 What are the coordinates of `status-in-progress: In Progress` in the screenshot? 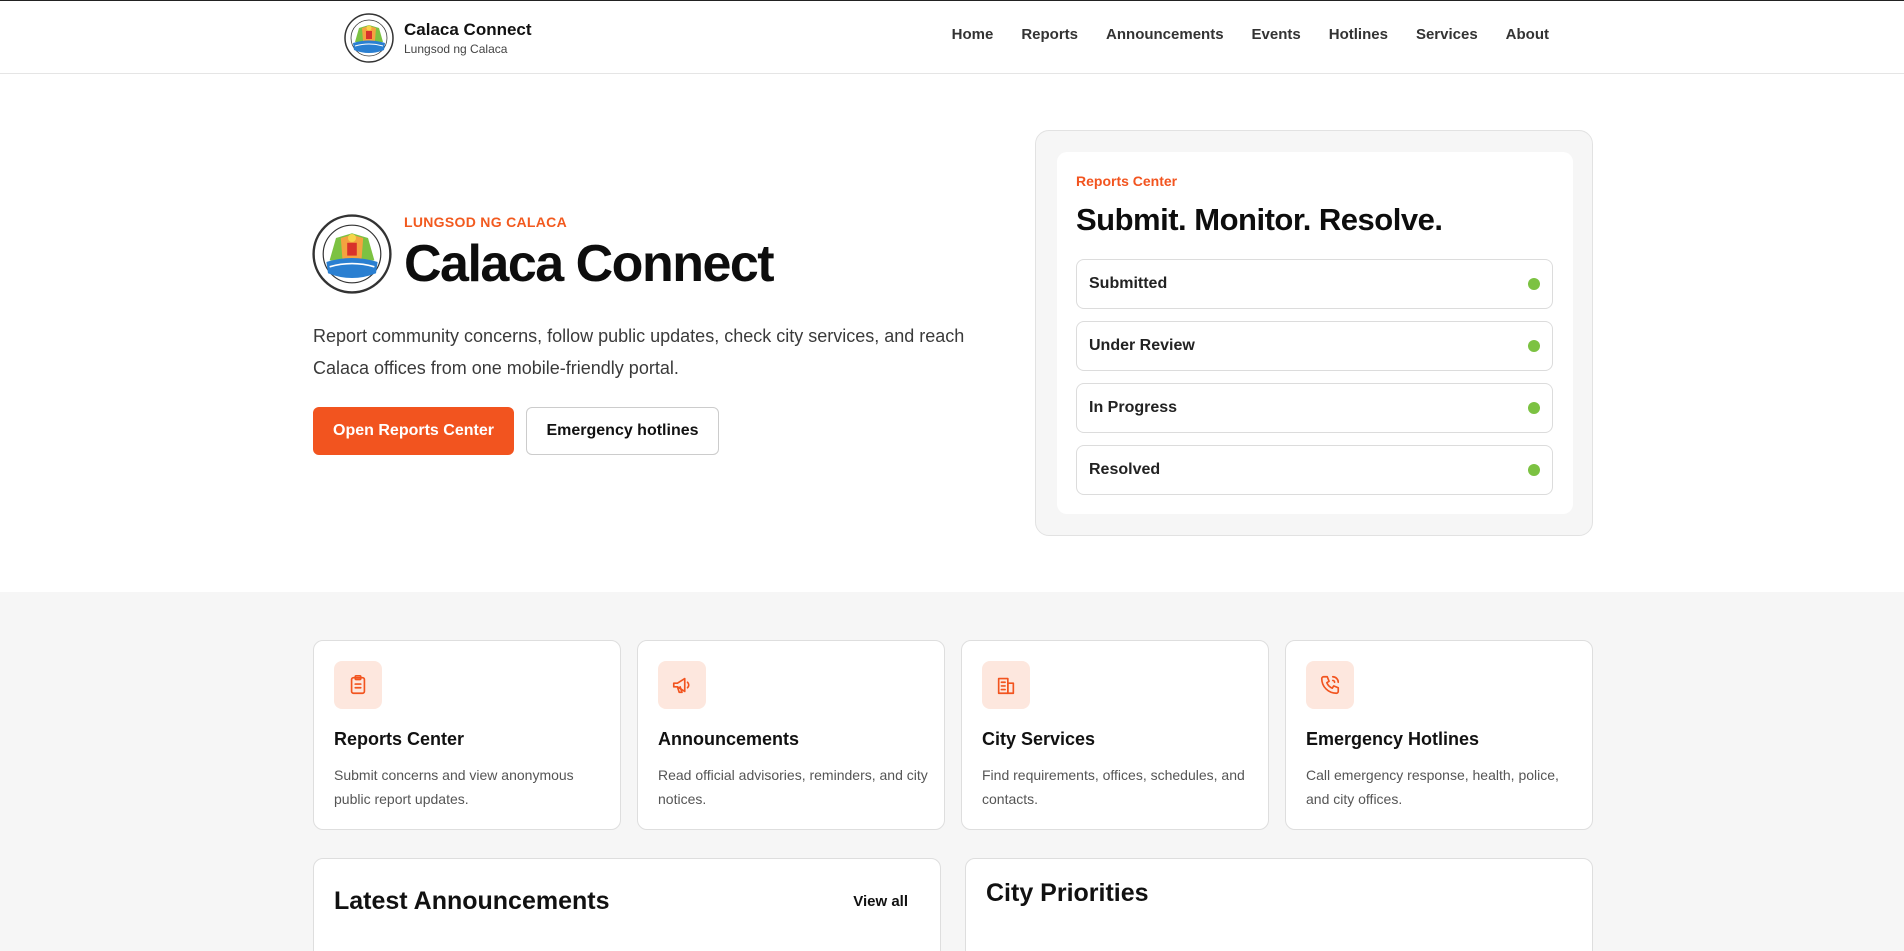 It's located at (1314, 408).